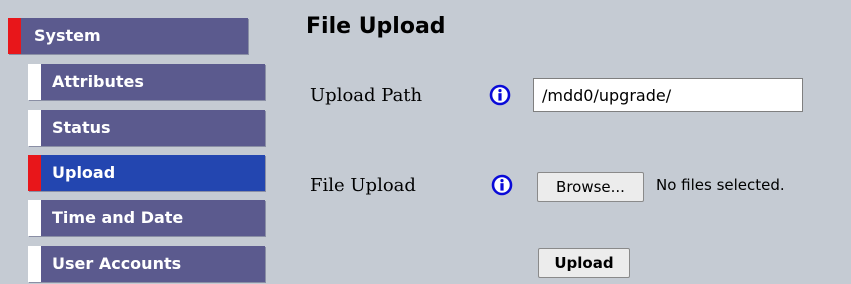  I want to click on sidebar-item-status: Status, so click(146, 128).